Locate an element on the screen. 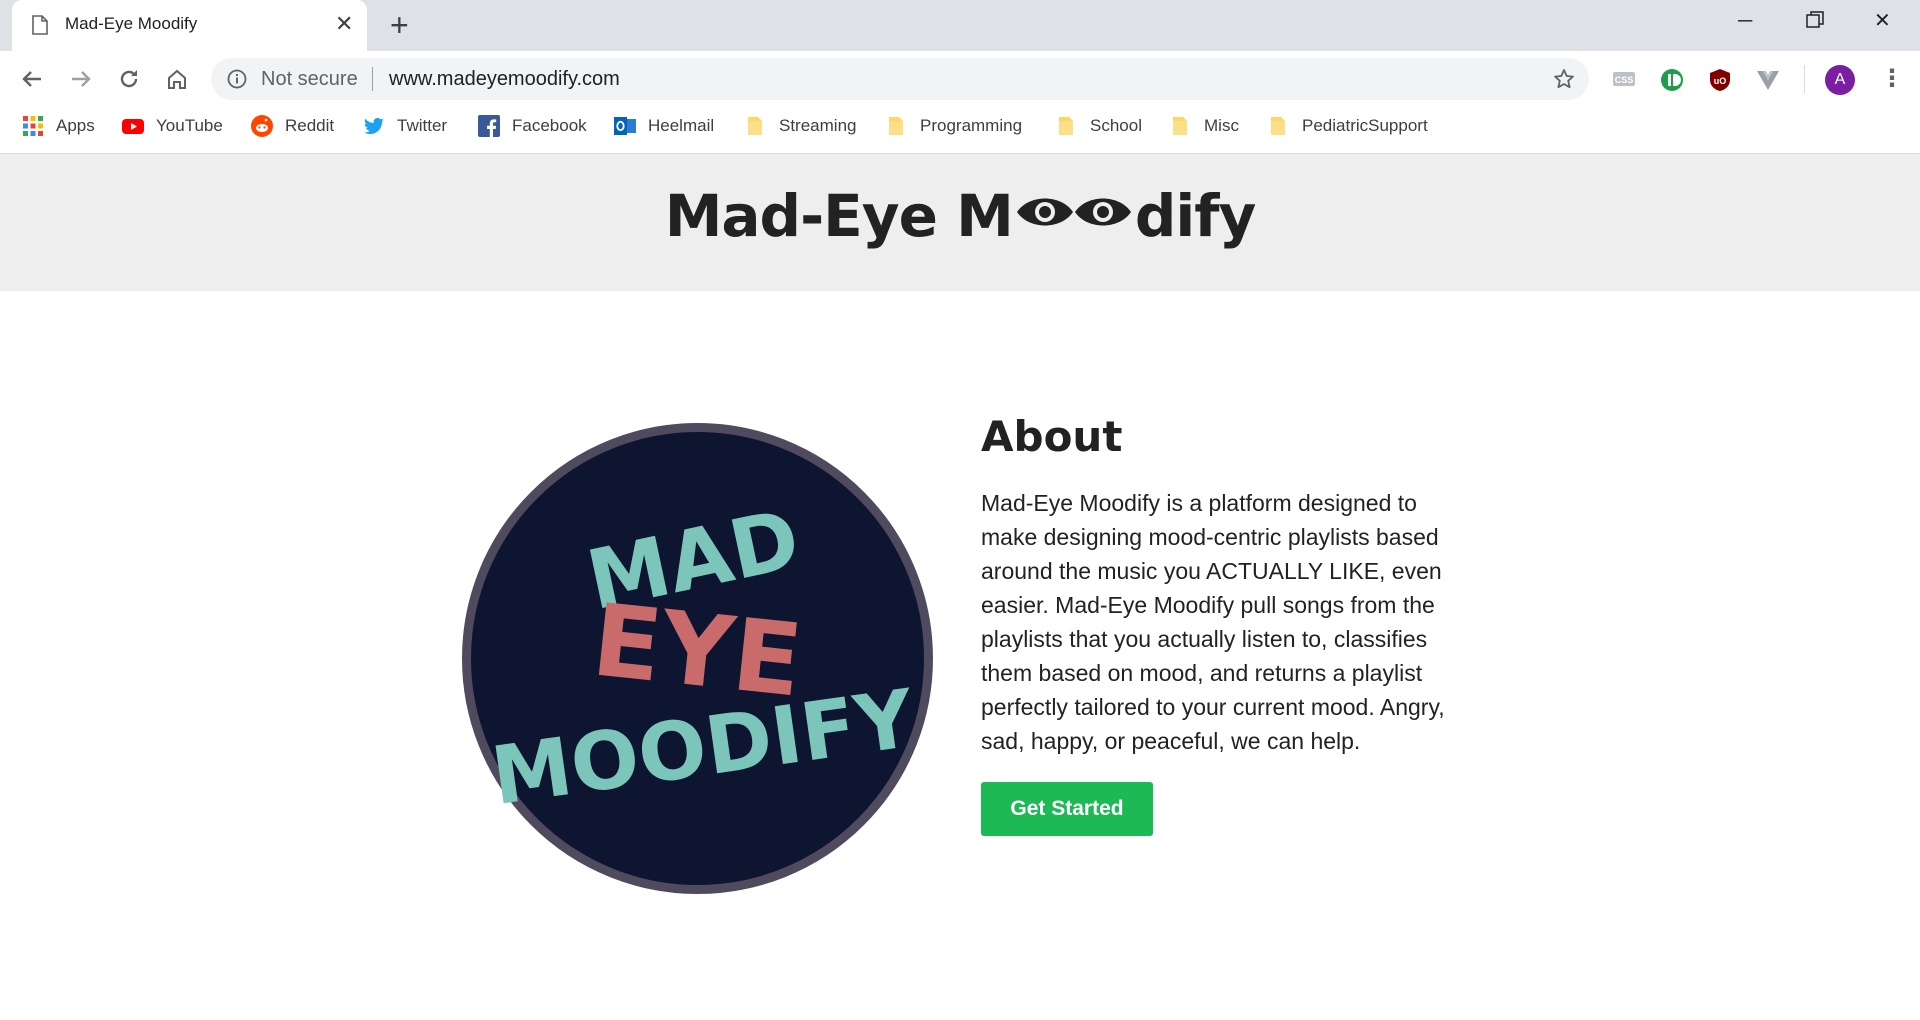  bookmark-label: Facebook is located at coordinates (549, 125).